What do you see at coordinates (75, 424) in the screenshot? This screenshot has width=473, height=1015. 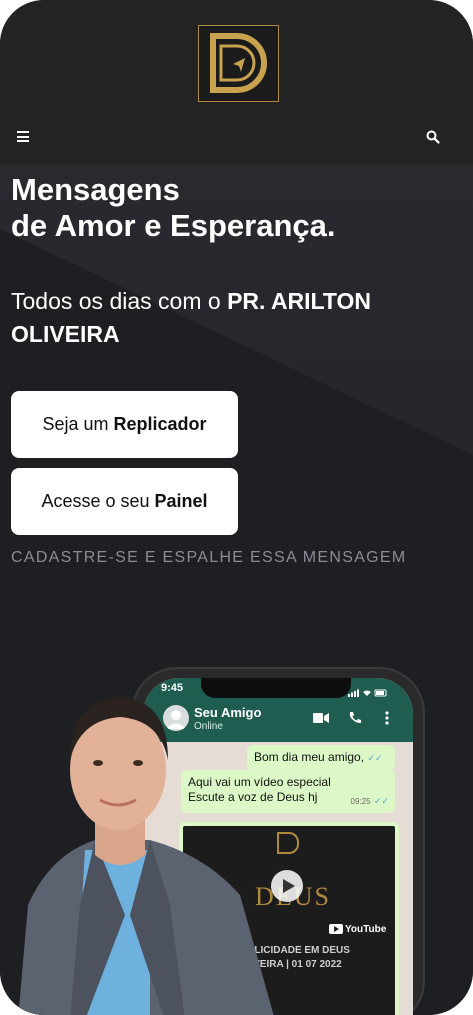 I see `replicator-button-prefix: Seja um` at bounding box center [75, 424].